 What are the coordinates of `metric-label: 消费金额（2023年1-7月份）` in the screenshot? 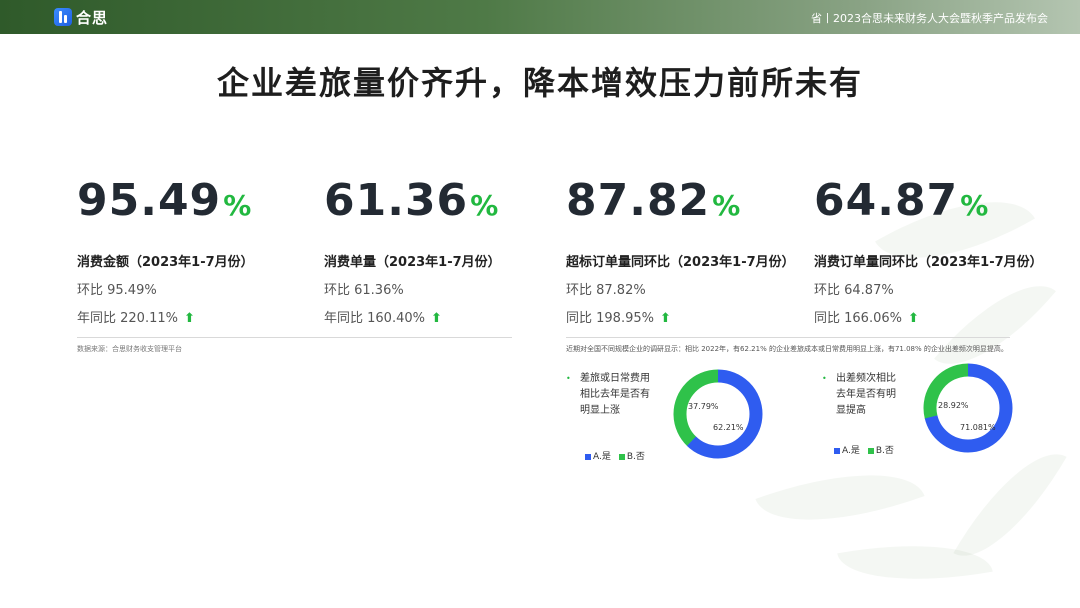 It's located at (165, 262).